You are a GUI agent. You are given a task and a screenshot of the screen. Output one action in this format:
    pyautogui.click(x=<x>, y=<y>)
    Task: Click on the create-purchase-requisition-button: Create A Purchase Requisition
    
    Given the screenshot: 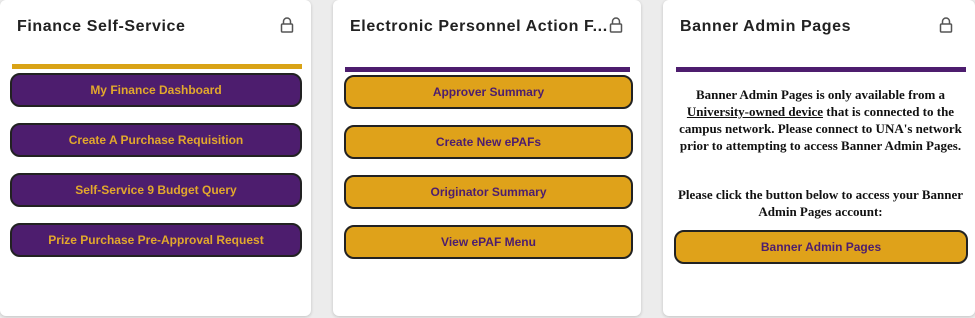 What is the action you would take?
    pyautogui.click(x=156, y=140)
    